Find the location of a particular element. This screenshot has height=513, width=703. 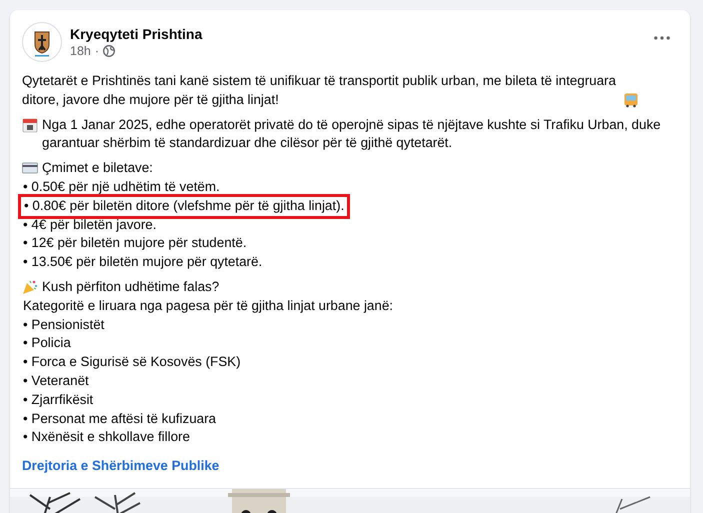

crest-avatar-icon is located at coordinates (42, 42).